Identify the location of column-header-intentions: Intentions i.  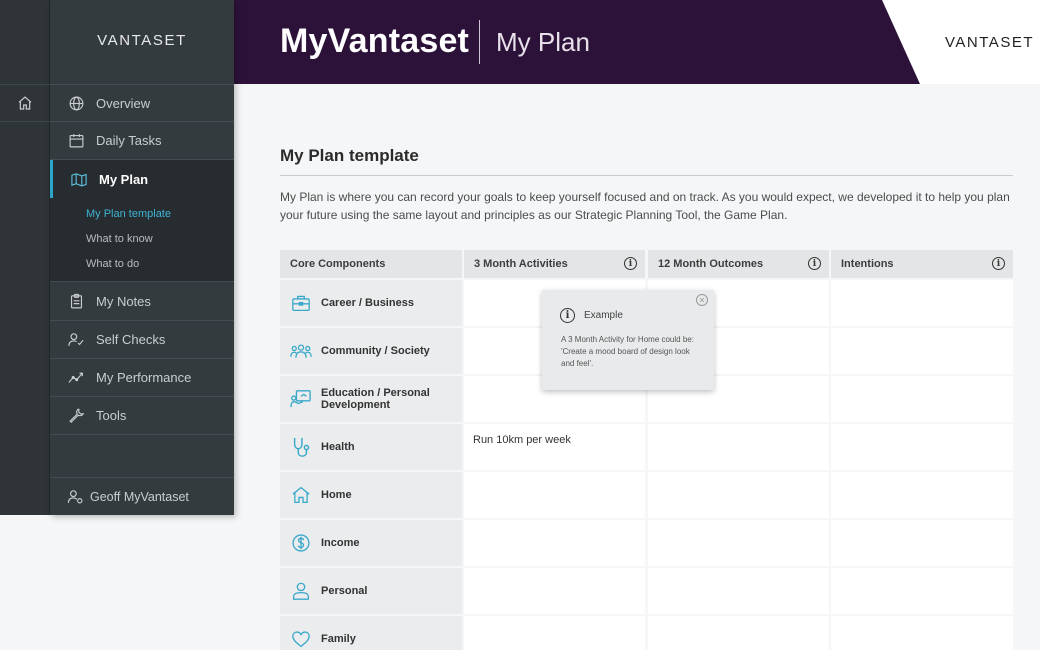
(922, 264).